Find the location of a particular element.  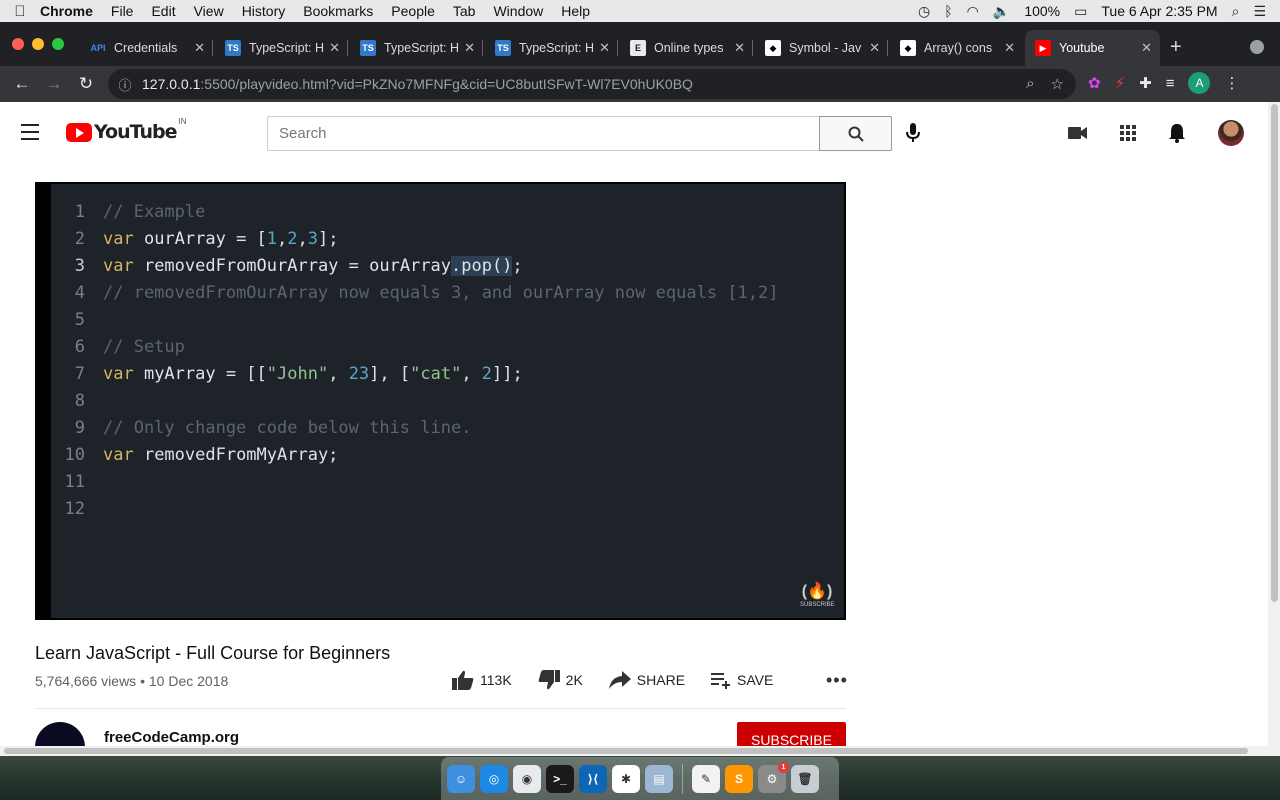

bolt-extension-icon: ⚡ is located at coordinates (1120, 83).